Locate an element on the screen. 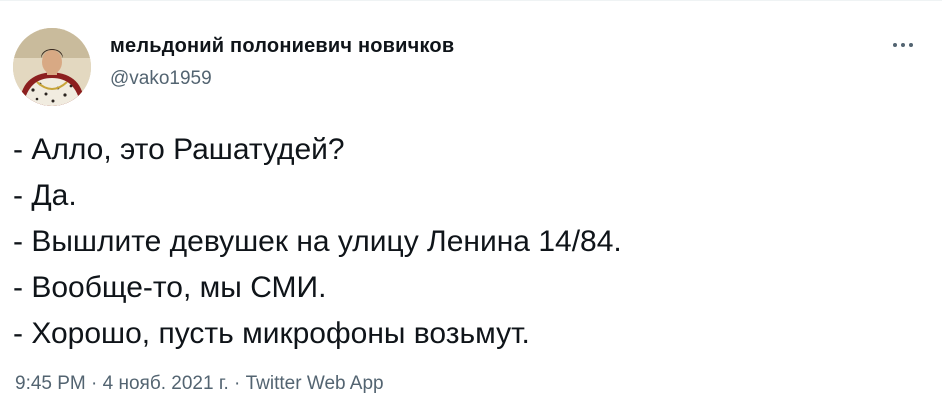 This screenshot has height=418, width=942. tweet-source: Twitter Web App is located at coordinates (315, 383).